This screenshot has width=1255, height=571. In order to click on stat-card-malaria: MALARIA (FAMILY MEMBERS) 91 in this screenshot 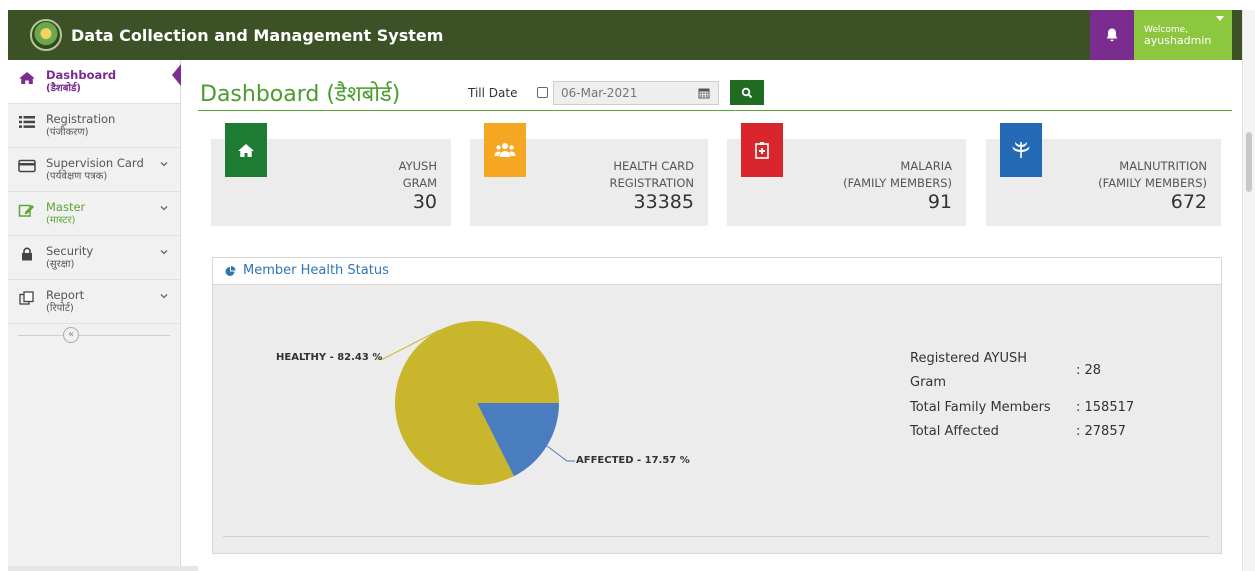, I will do `click(846, 174)`.